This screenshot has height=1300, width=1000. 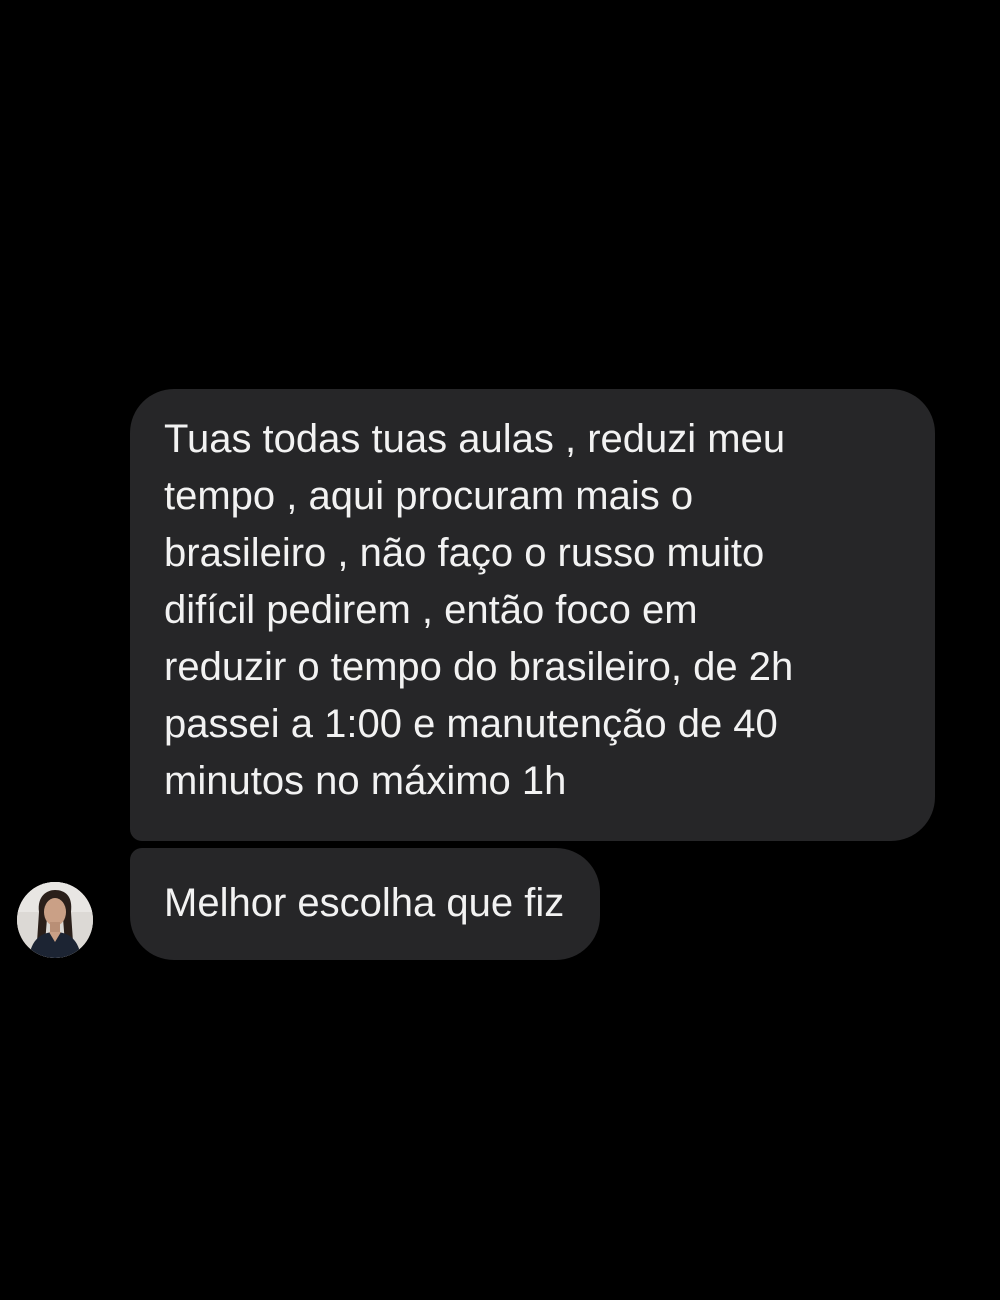 What do you see at coordinates (431, 610) in the screenshot?
I see `message-text-line: difícil pedirem , então foco em` at bounding box center [431, 610].